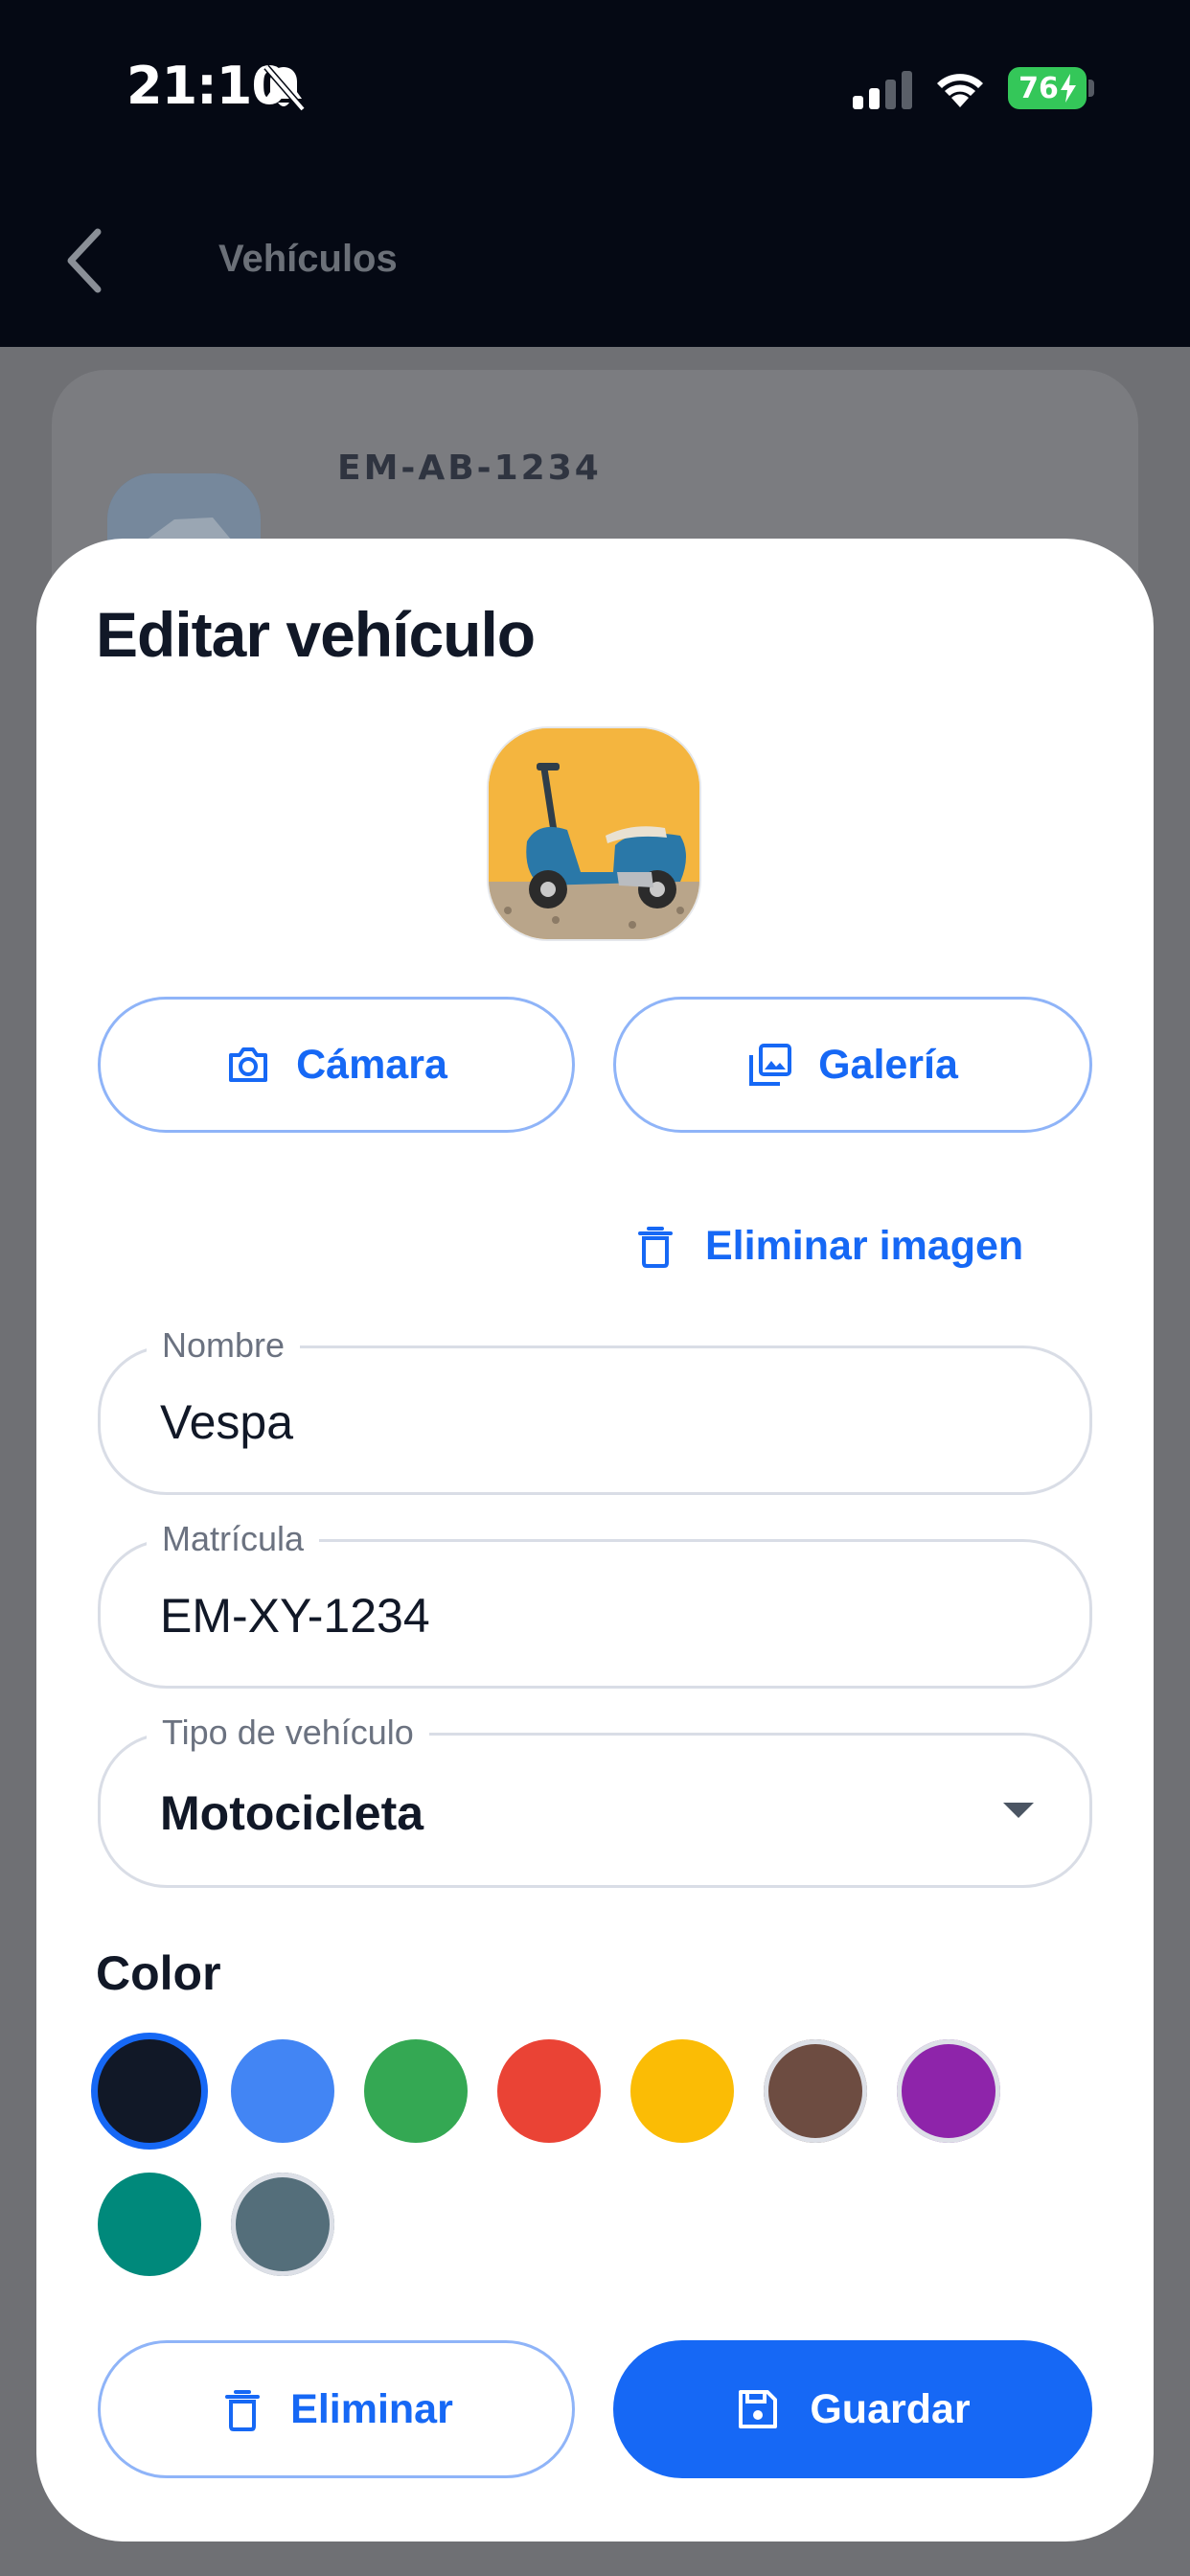  Describe the element at coordinates (865, 1245) in the screenshot. I see `remove-image-label: Eliminar imagen` at that location.